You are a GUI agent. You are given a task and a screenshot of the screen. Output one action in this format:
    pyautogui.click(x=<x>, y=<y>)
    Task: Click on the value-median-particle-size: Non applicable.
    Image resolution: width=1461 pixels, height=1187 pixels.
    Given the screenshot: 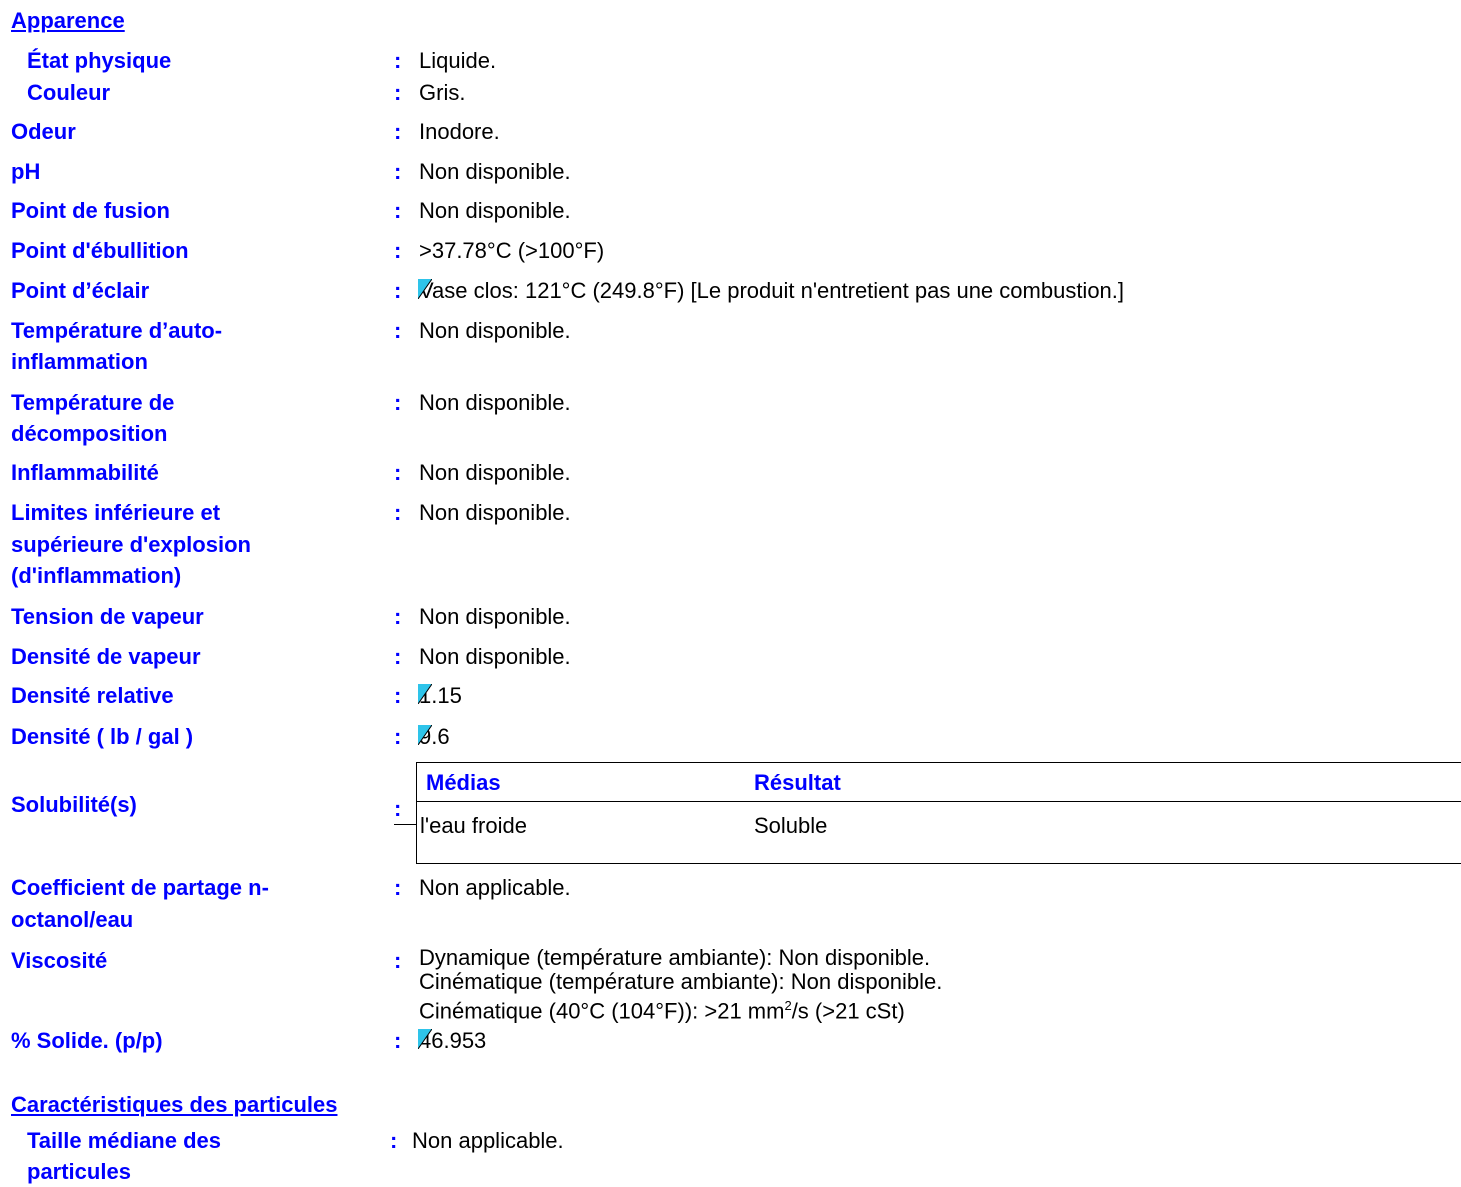 What is the action you would take?
    pyautogui.click(x=488, y=1140)
    